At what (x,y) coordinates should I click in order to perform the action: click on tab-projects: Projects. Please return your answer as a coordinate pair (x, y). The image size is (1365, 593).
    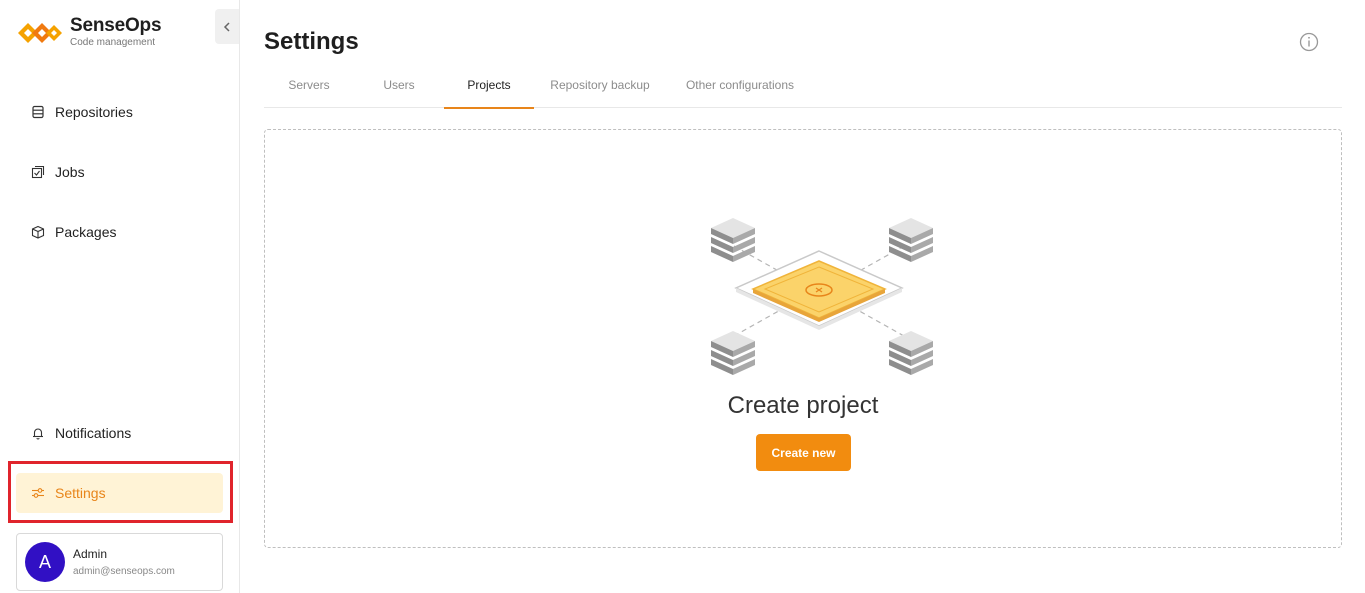
    Looking at the image, I should click on (489, 85).